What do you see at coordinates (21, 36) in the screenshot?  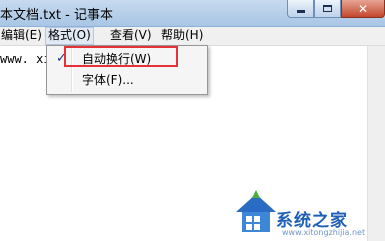 I see `menu-edit: 编辑(E)` at bounding box center [21, 36].